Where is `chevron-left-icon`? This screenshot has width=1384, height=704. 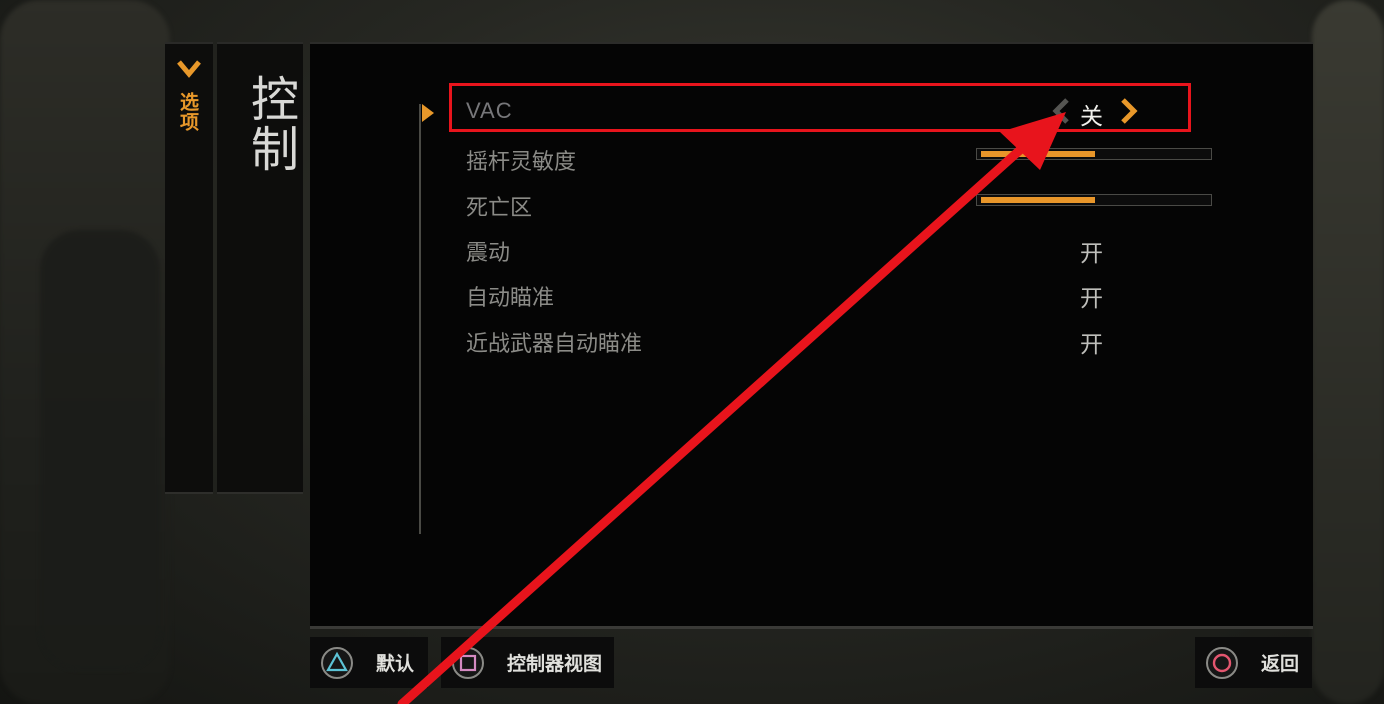
chevron-left-icon is located at coordinates (1061, 111).